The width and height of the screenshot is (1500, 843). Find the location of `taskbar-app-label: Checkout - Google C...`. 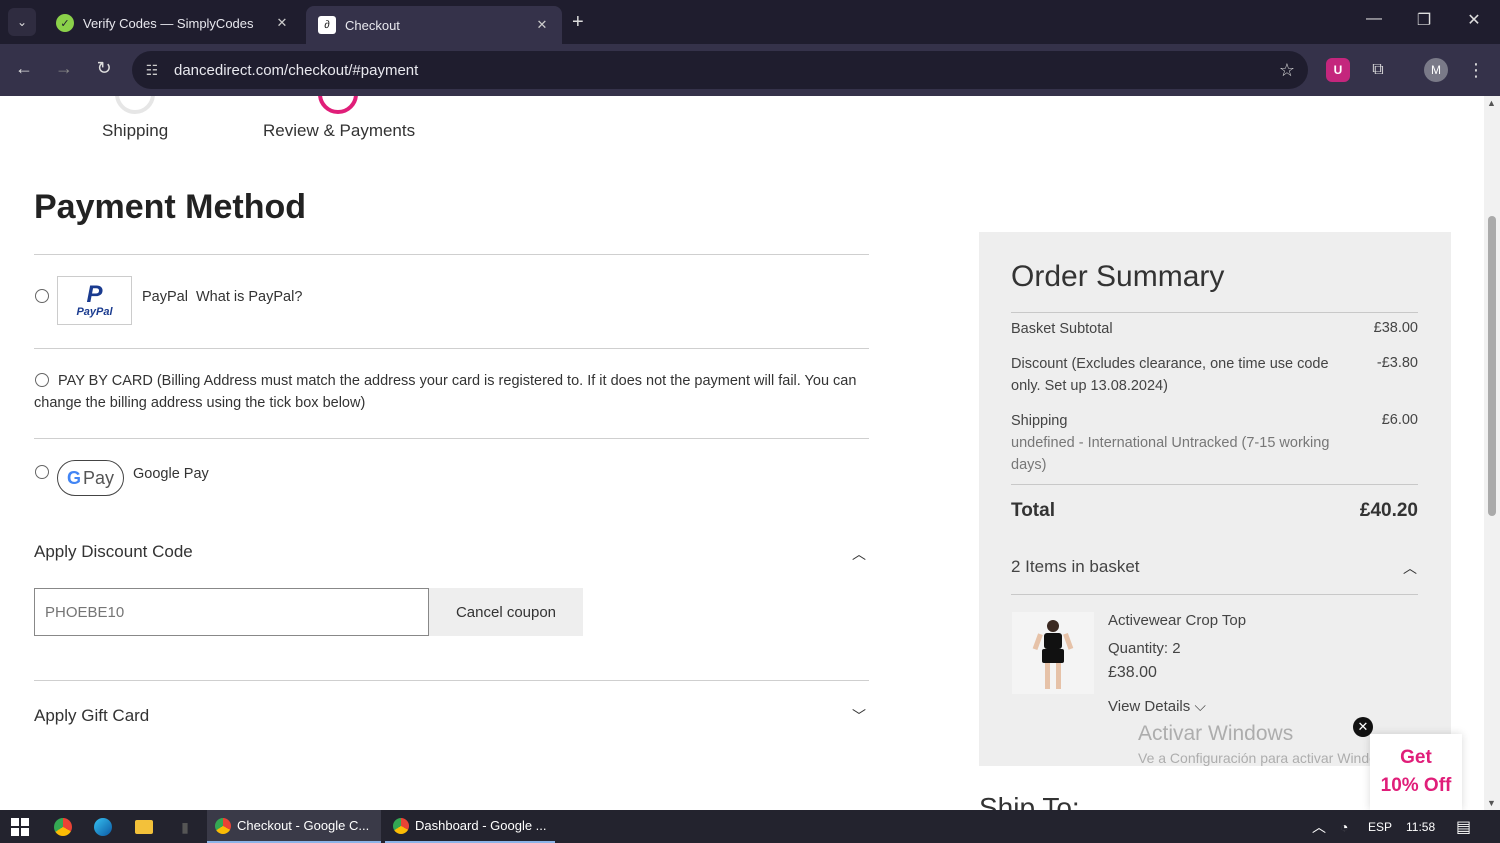

taskbar-app-label: Checkout - Google C... is located at coordinates (303, 825).